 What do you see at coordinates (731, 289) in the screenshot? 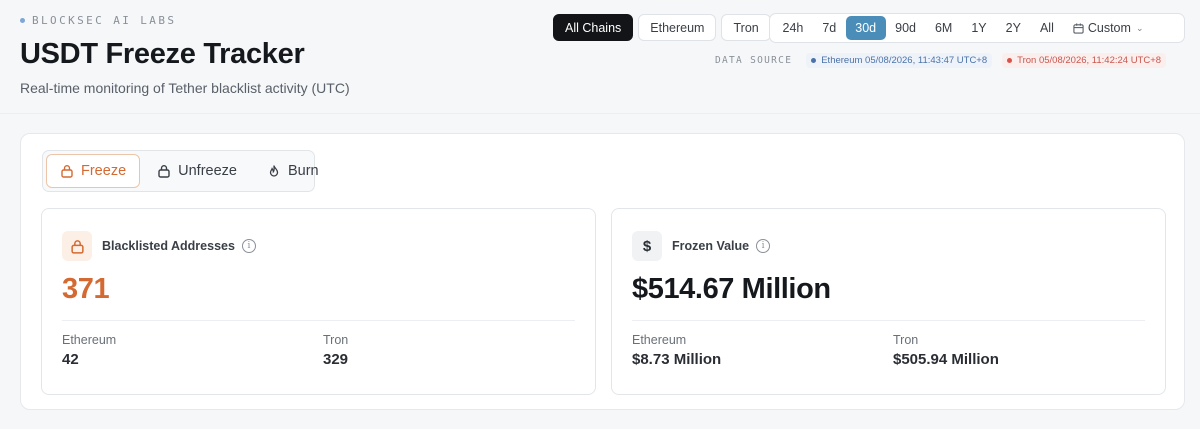
I see `frozen-total: $514.67 Million` at bounding box center [731, 289].